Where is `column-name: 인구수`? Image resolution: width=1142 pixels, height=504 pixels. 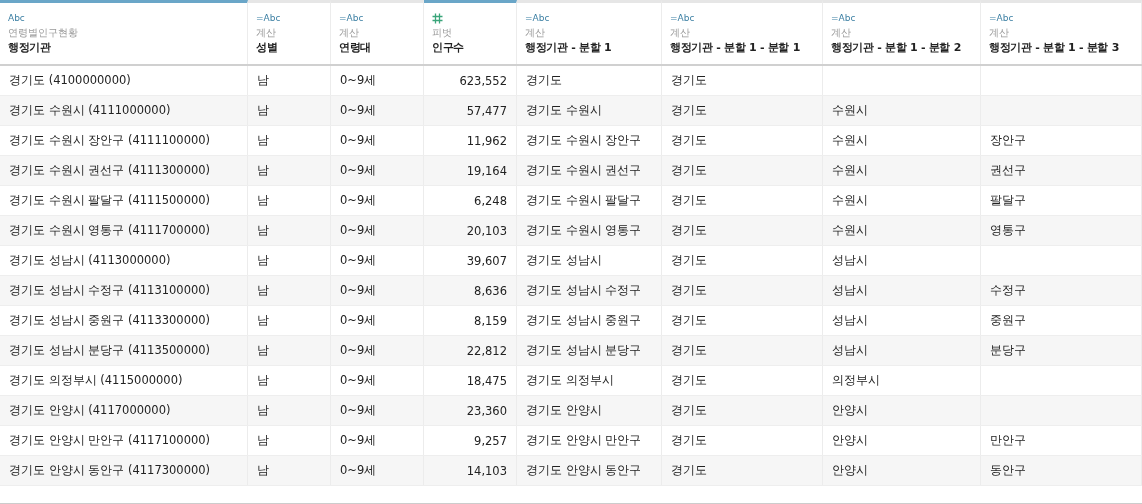
column-name: 인구수 is located at coordinates (448, 47).